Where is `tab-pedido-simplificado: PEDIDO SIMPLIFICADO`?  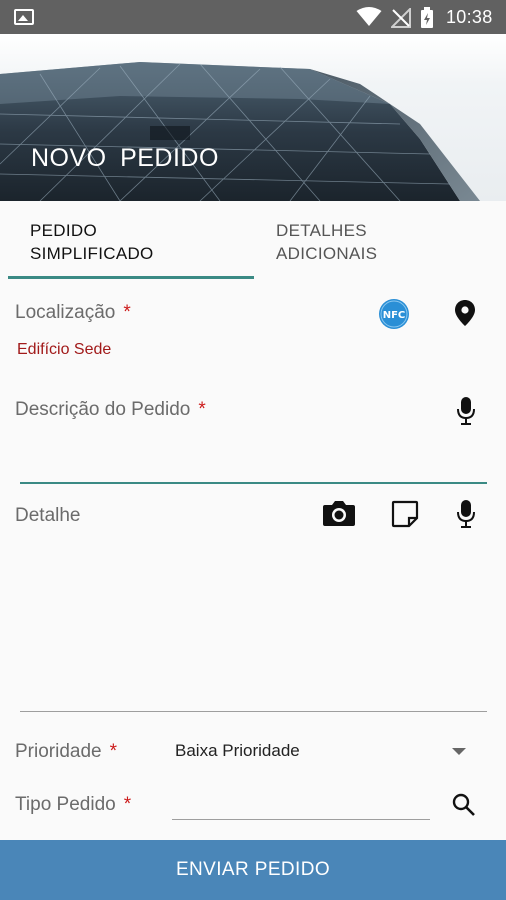 tab-pedido-simplificado: PEDIDO SIMPLIFICADO is located at coordinates (92, 242).